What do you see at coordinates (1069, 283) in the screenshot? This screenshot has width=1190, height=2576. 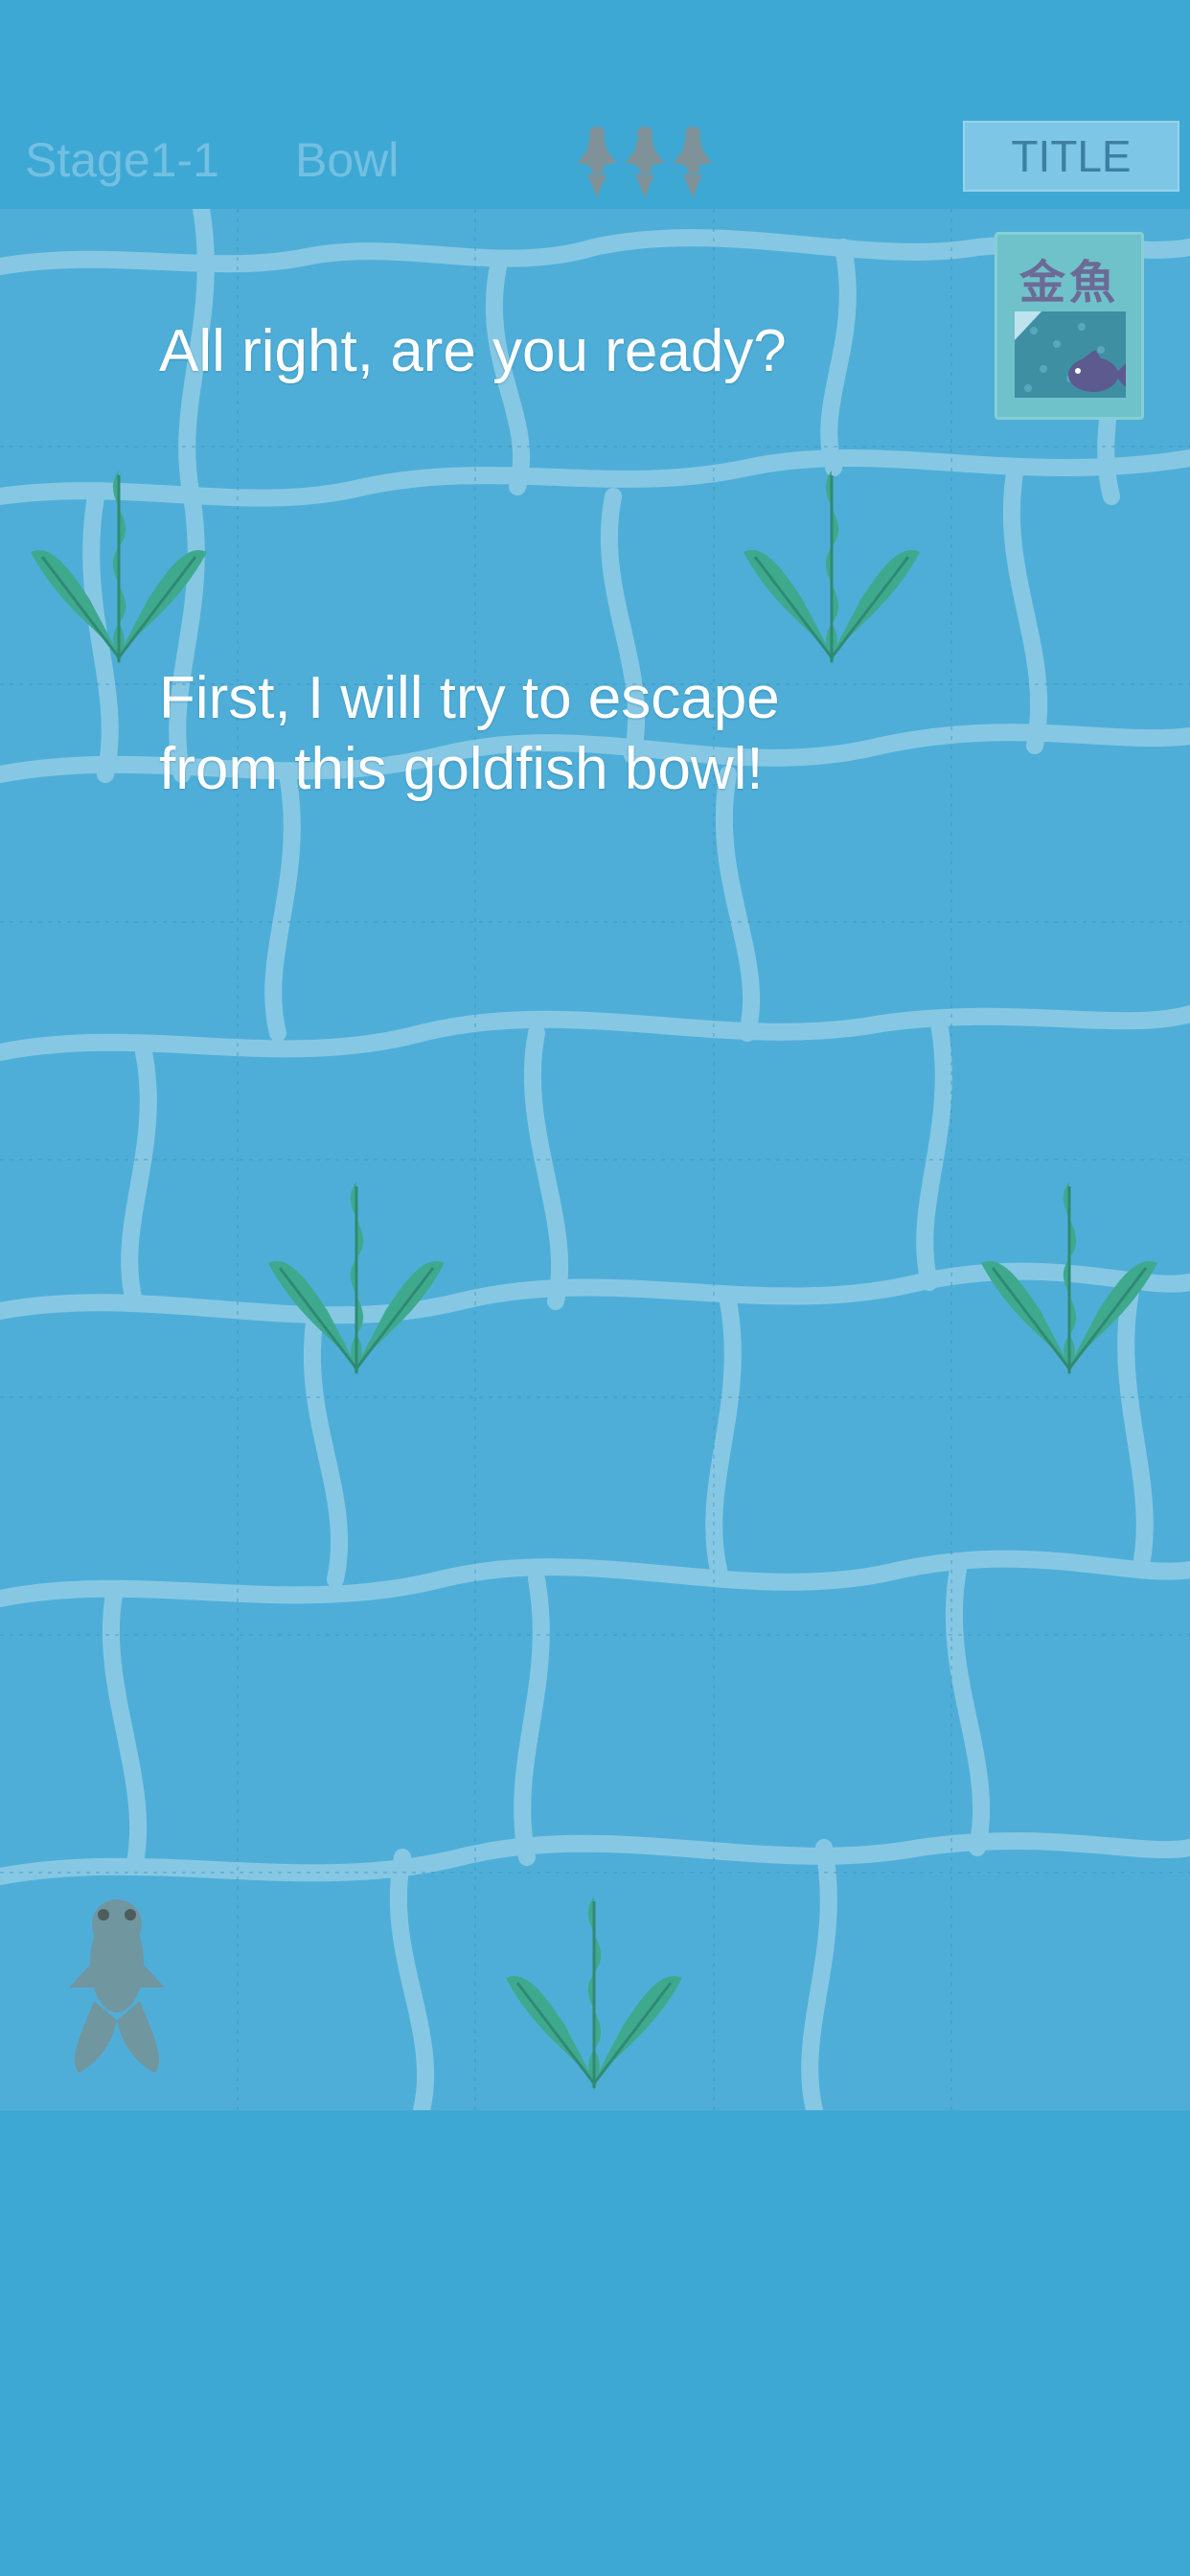 I see `card-kanji: 金魚` at bounding box center [1069, 283].